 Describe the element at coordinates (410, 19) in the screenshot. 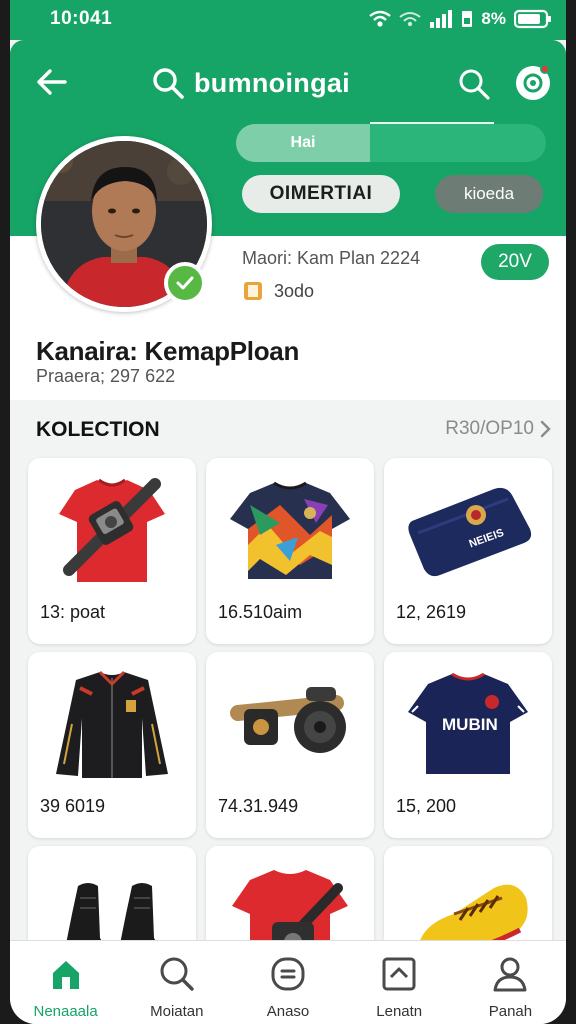

I see `data-wifi-icon` at that location.